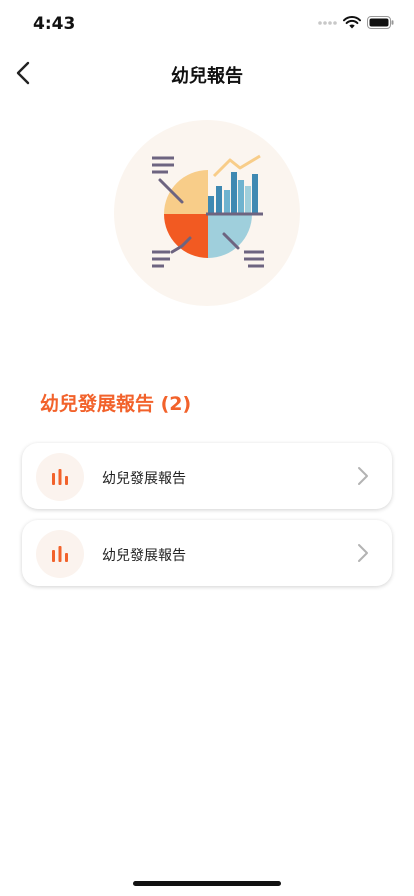 Image resolution: width=414 pixels, height=896 pixels. Describe the element at coordinates (116, 404) in the screenshot. I see `section-title: 幼兒發展報告 (2)` at that location.